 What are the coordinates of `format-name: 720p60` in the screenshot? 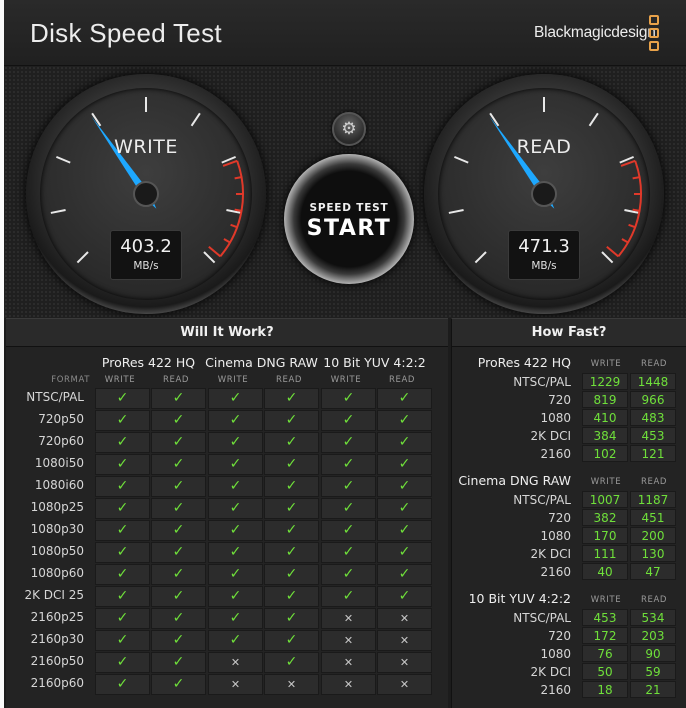 It's located at (61, 441).